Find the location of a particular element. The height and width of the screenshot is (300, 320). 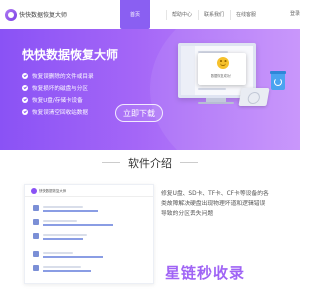

hard-drive-icon is located at coordinates (254, 97).